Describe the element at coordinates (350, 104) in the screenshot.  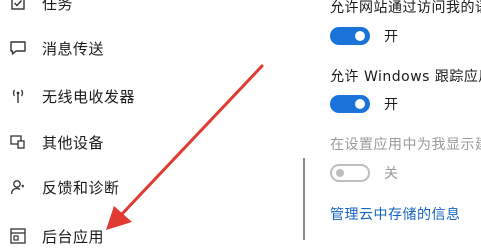
I see `app-launch-tracking-toggle` at that location.